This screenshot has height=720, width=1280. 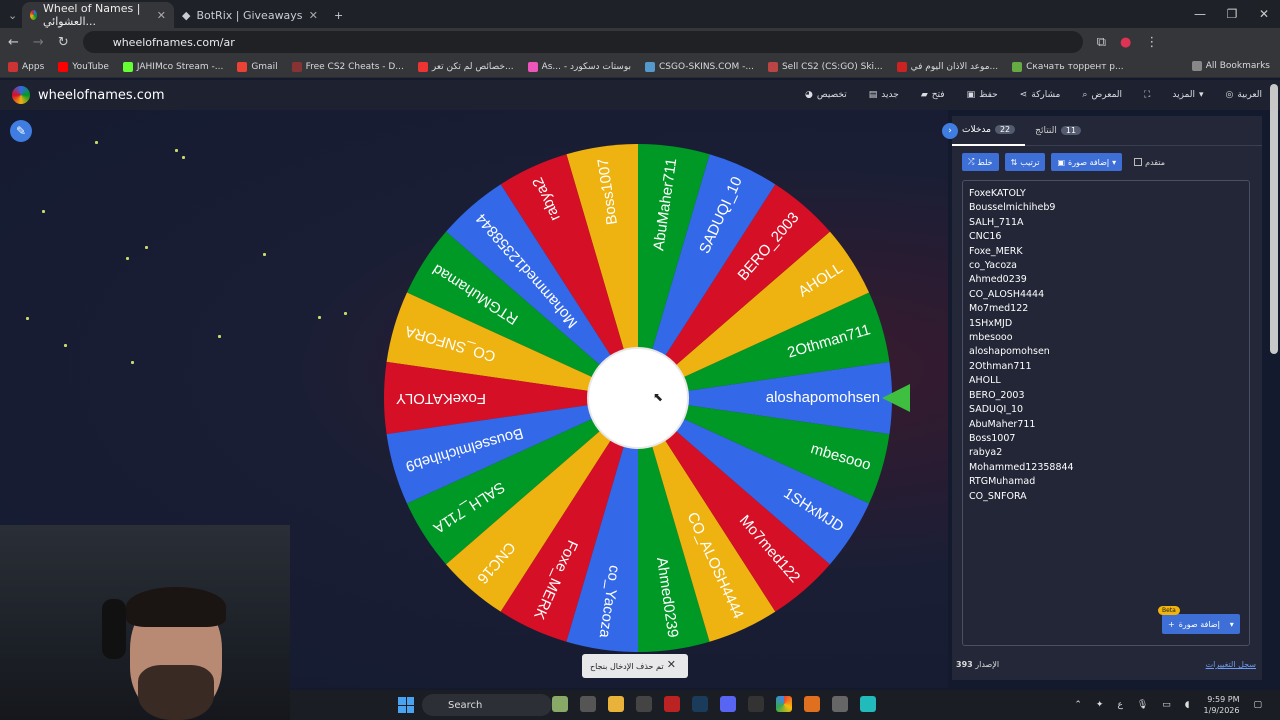 What do you see at coordinates (173, 42) in the screenshot?
I see `url-text: wheelofnames.com/ar` at bounding box center [173, 42].